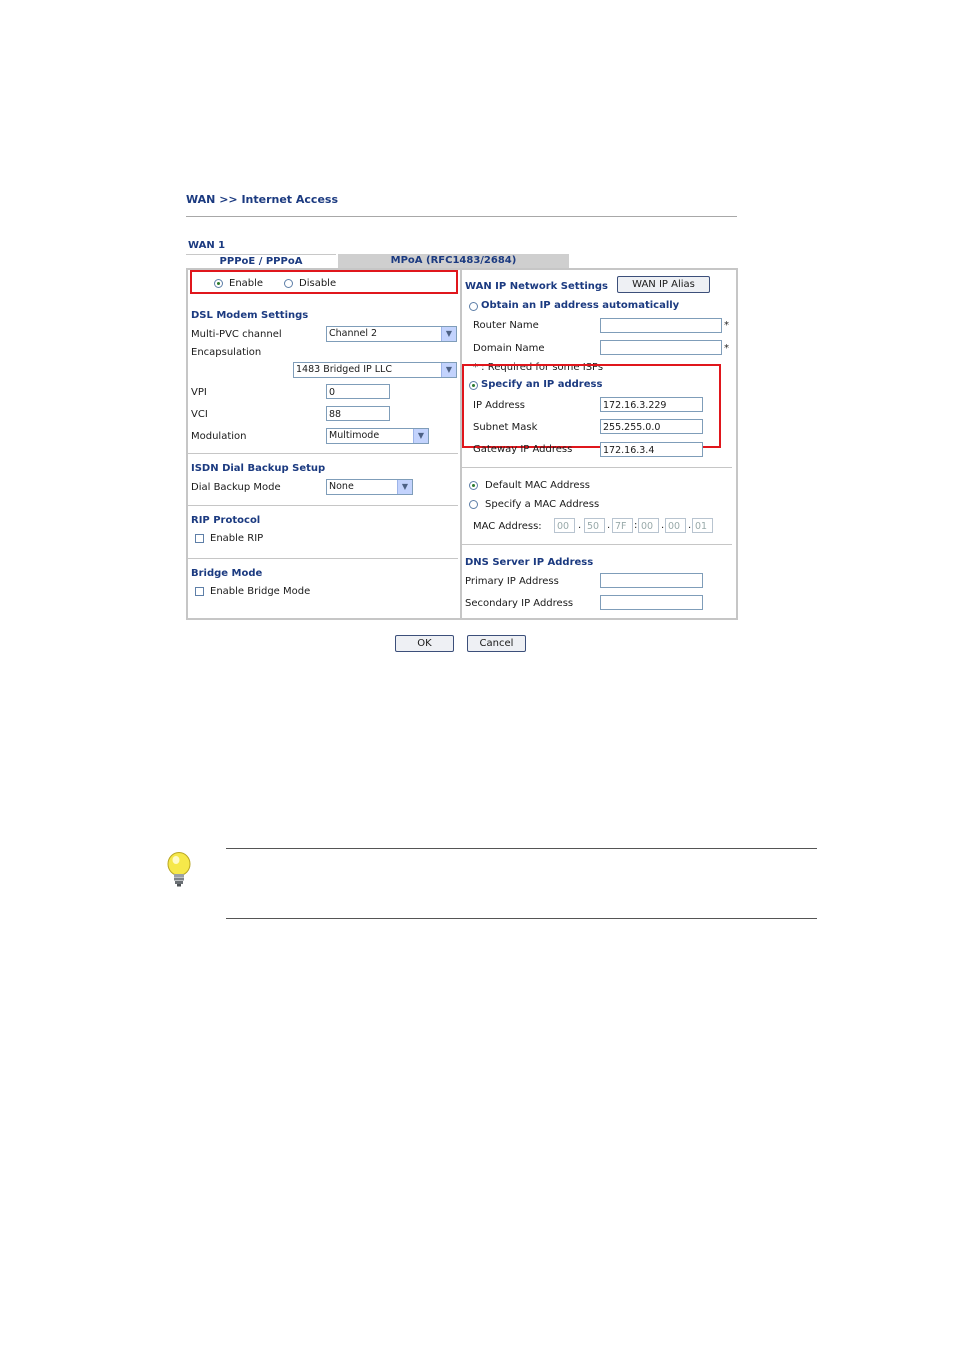 This screenshot has width=954, height=1350. I want to click on enable-rip-checkbox, so click(199, 538).